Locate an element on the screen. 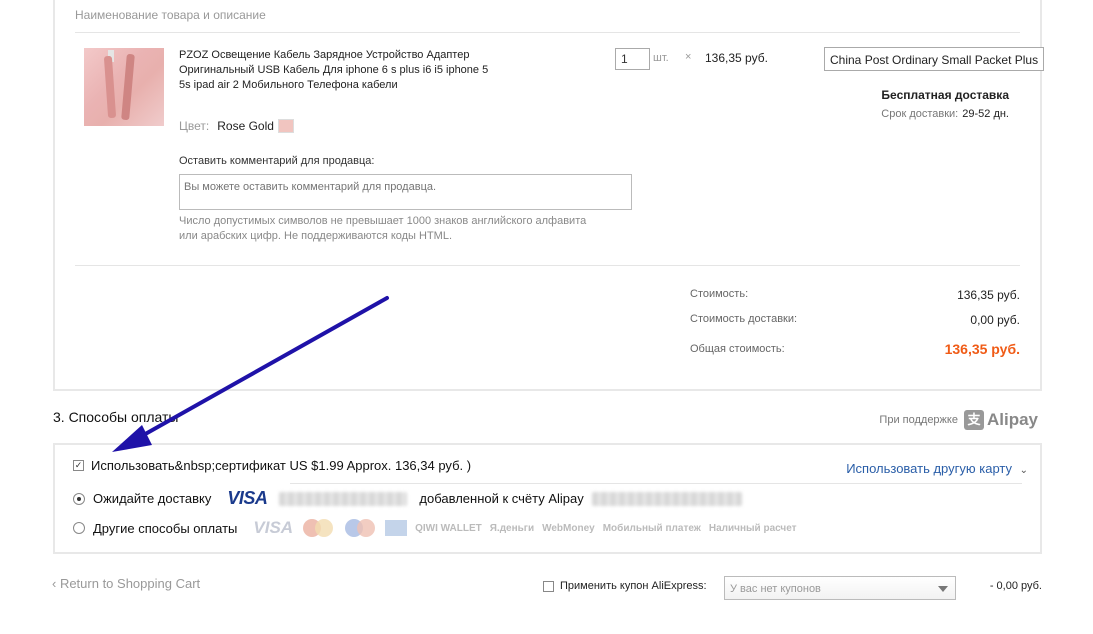  product-color: Цвет: Rose Gold is located at coordinates (236, 126).